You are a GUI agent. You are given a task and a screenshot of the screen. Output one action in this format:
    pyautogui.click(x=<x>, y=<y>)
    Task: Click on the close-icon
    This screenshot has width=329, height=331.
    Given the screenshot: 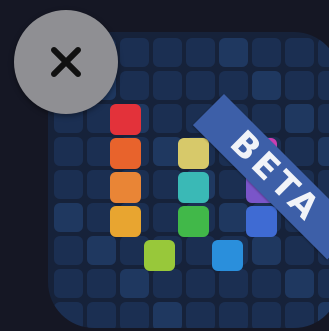 What is the action you would take?
    pyautogui.click(x=66, y=62)
    